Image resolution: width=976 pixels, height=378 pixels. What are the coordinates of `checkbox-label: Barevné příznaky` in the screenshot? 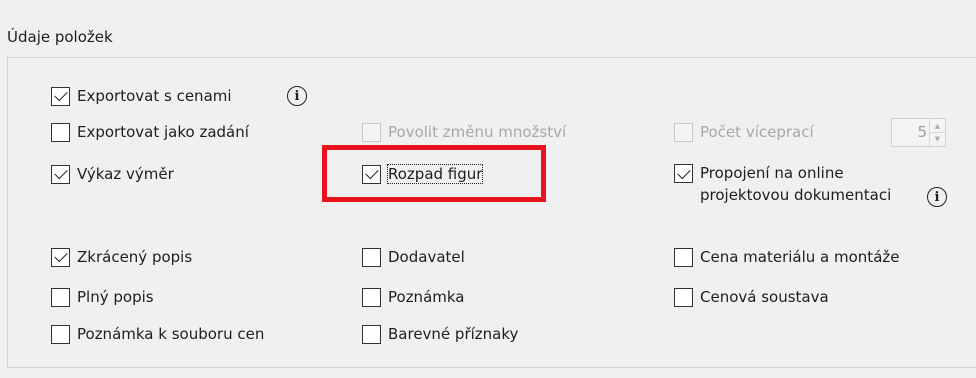 It's located at (453, 334).